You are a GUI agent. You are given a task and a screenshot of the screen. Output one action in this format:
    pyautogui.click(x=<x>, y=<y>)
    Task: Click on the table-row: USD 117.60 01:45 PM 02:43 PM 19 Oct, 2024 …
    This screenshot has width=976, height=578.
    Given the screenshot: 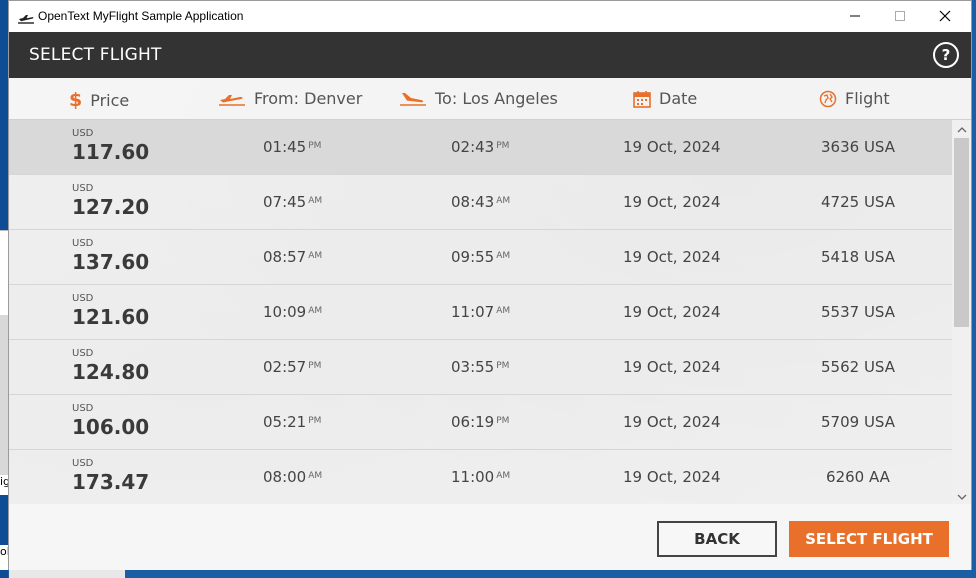 What is the action you would take?
    pyautogui.click(x=480, y=147)
    